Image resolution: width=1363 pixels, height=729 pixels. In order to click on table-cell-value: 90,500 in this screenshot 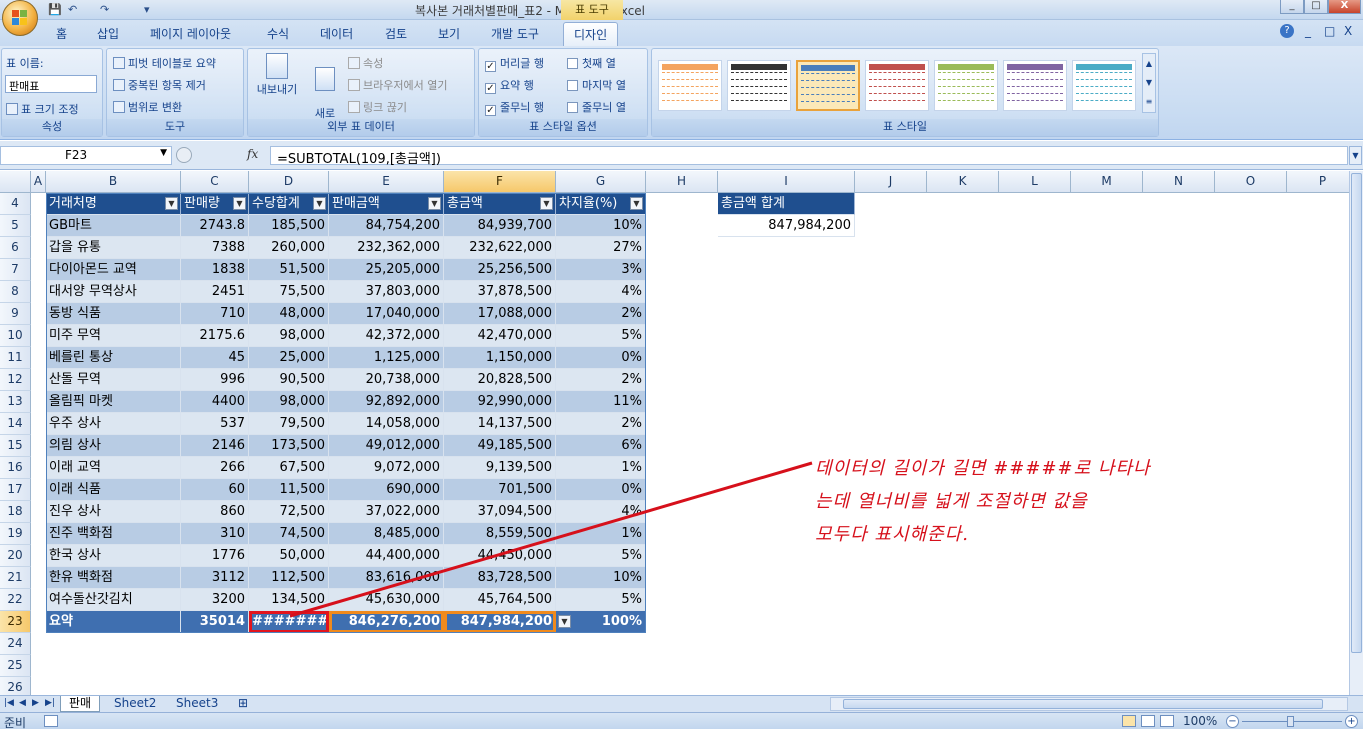, I will do `click(289, 380)`.